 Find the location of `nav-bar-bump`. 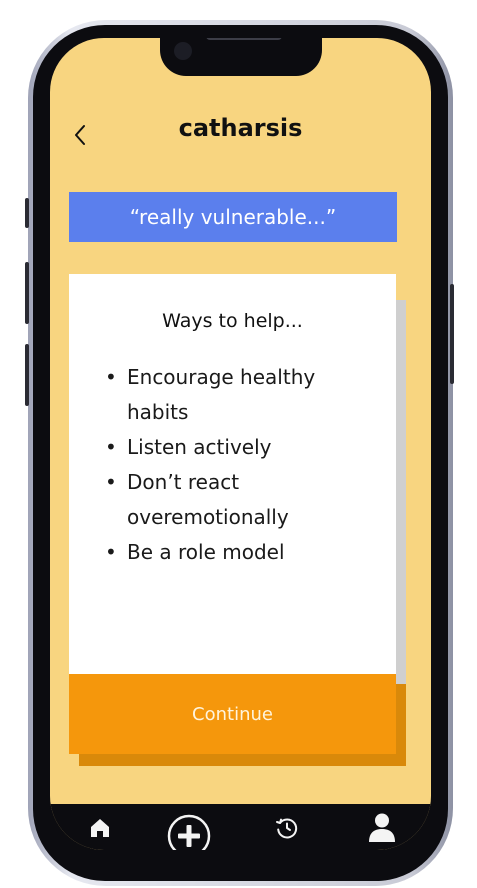

nav-bar-bump is located at coordinates (208, 826).